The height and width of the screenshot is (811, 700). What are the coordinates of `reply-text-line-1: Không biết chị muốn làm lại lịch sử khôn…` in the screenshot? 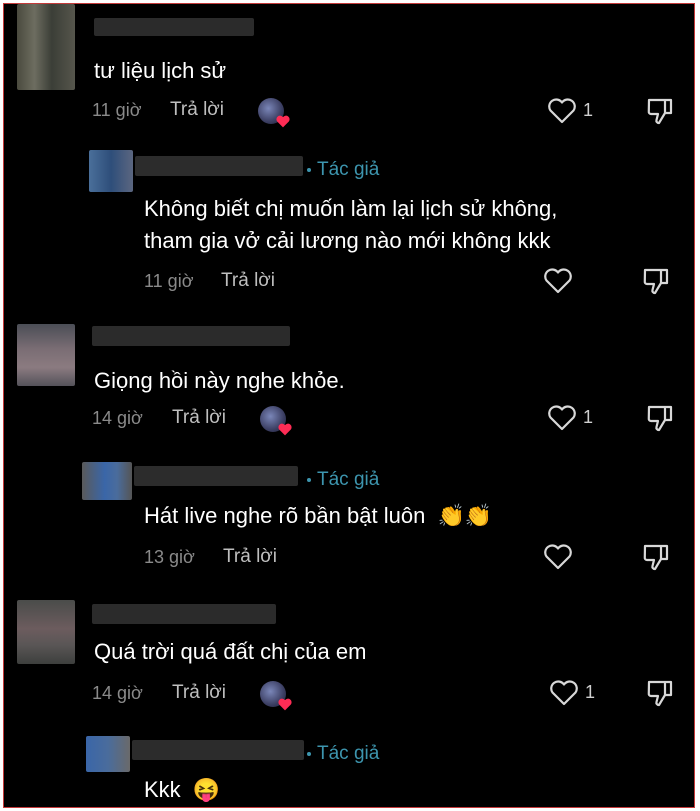 It's located at (351, 208).